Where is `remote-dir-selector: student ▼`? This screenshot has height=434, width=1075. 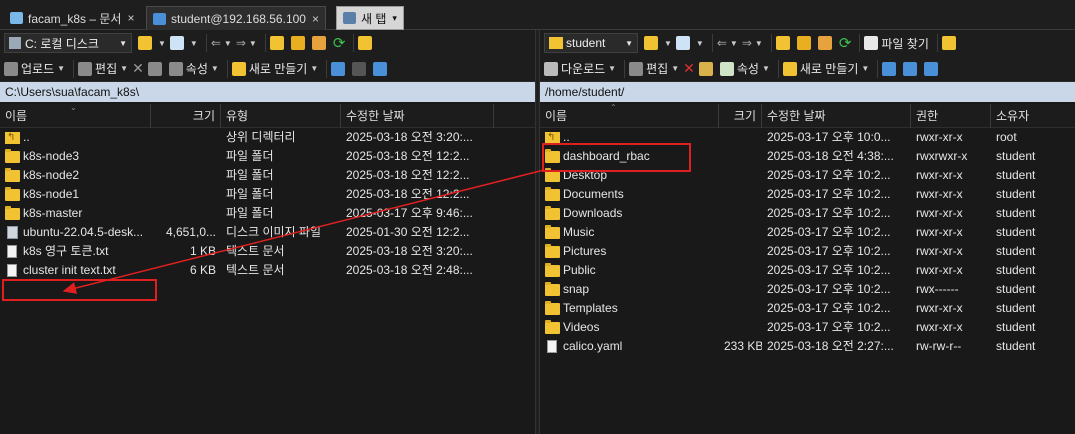 remote-dir-selector: student ▼ is located at coordinates (591, 43).